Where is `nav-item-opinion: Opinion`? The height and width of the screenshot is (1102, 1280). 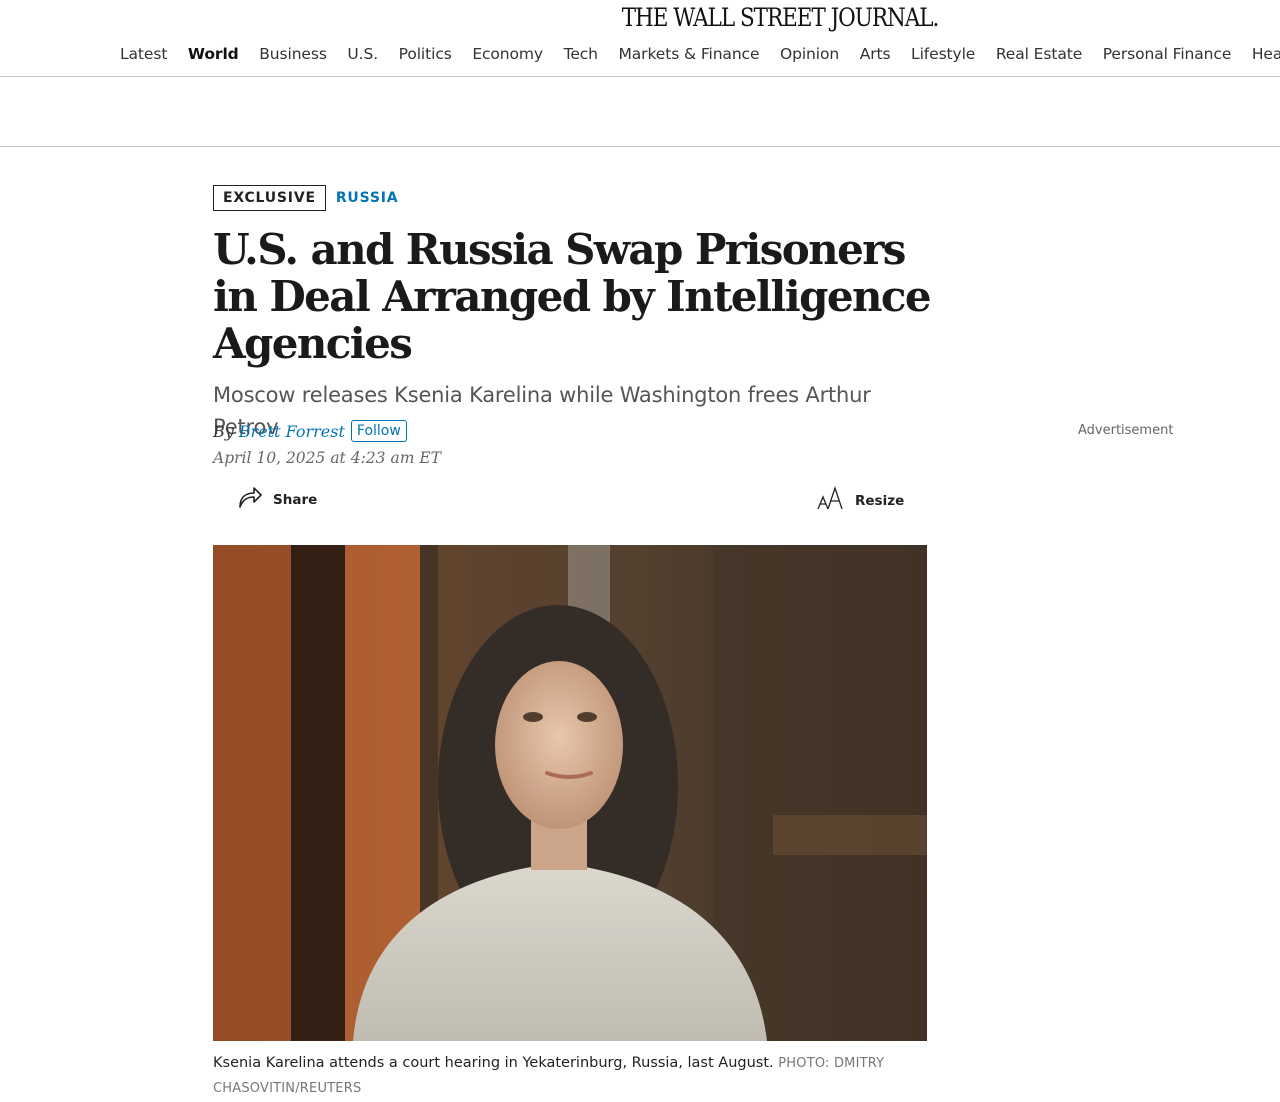
nav-item-opinion: Opinion is located at coordinates (809, 54).